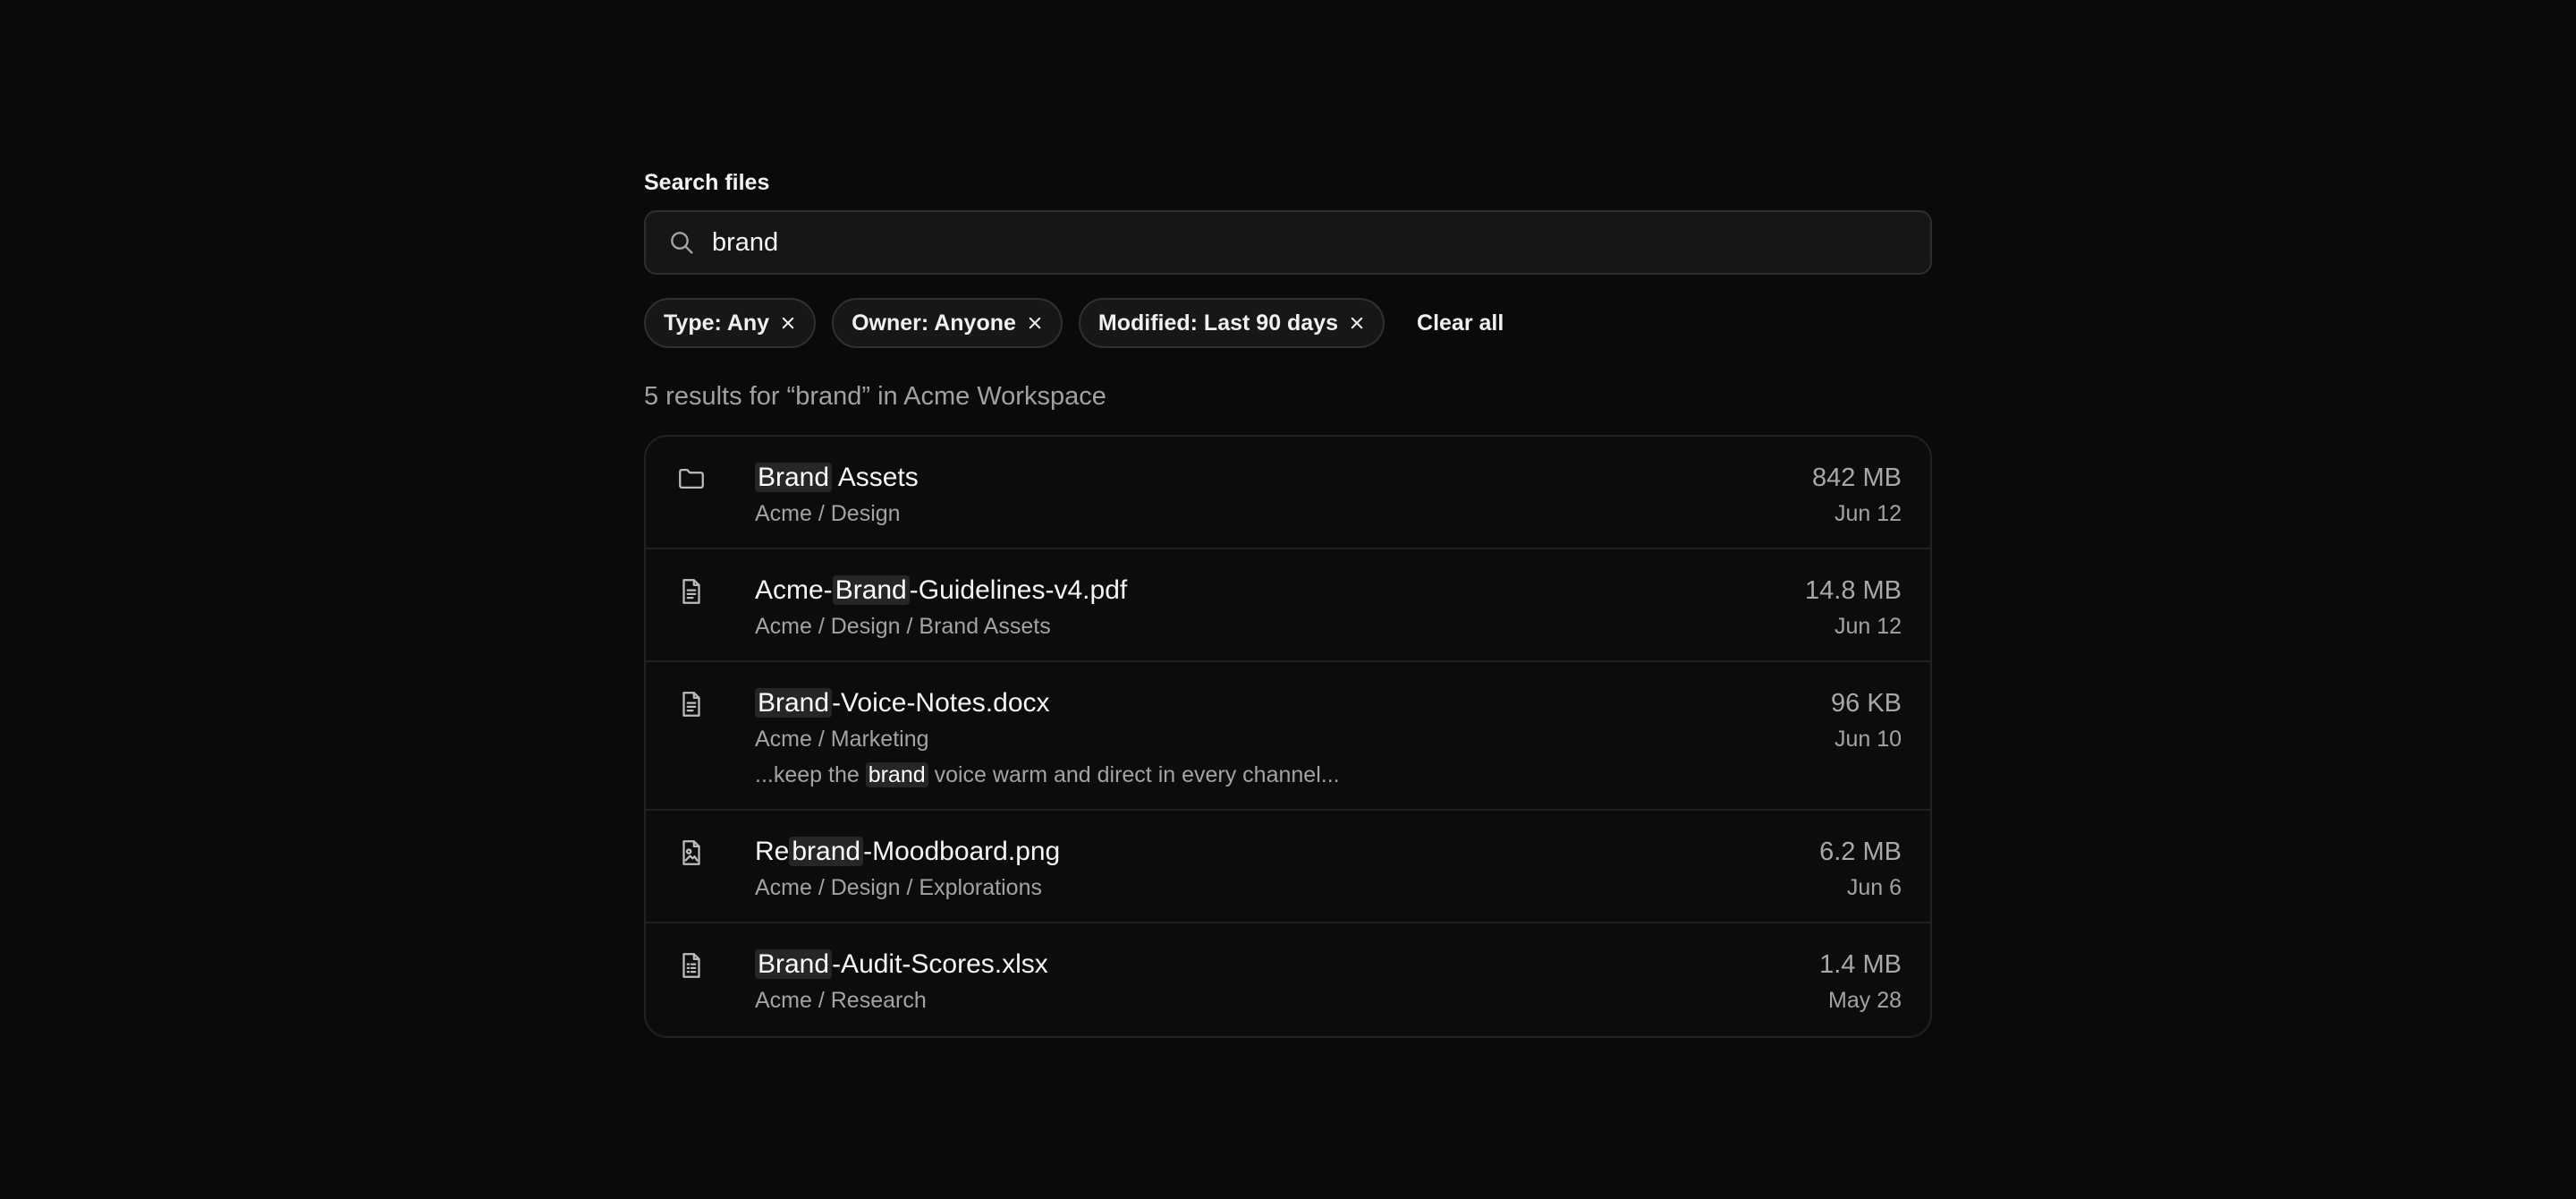 The width and height of the screenshot is (2576, 1199). What do you see at coordinates (1283, 478) in the screenshot?
I see `result-name: Brand Assets` at bounding box center [1283, 478].